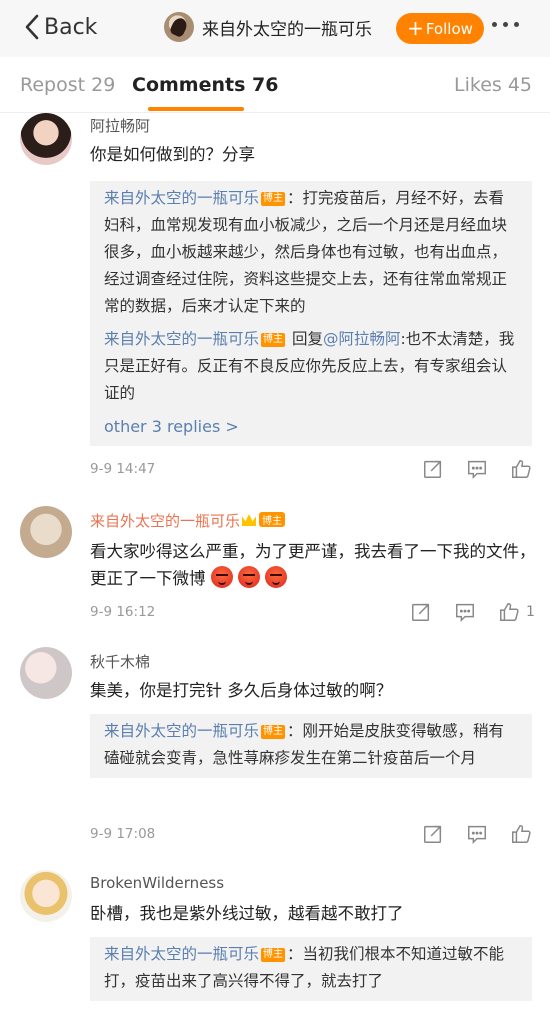  Describe the element at coordinates (205, 85) in the screenshot. I see `tab-comments: Comments 76` at that location.